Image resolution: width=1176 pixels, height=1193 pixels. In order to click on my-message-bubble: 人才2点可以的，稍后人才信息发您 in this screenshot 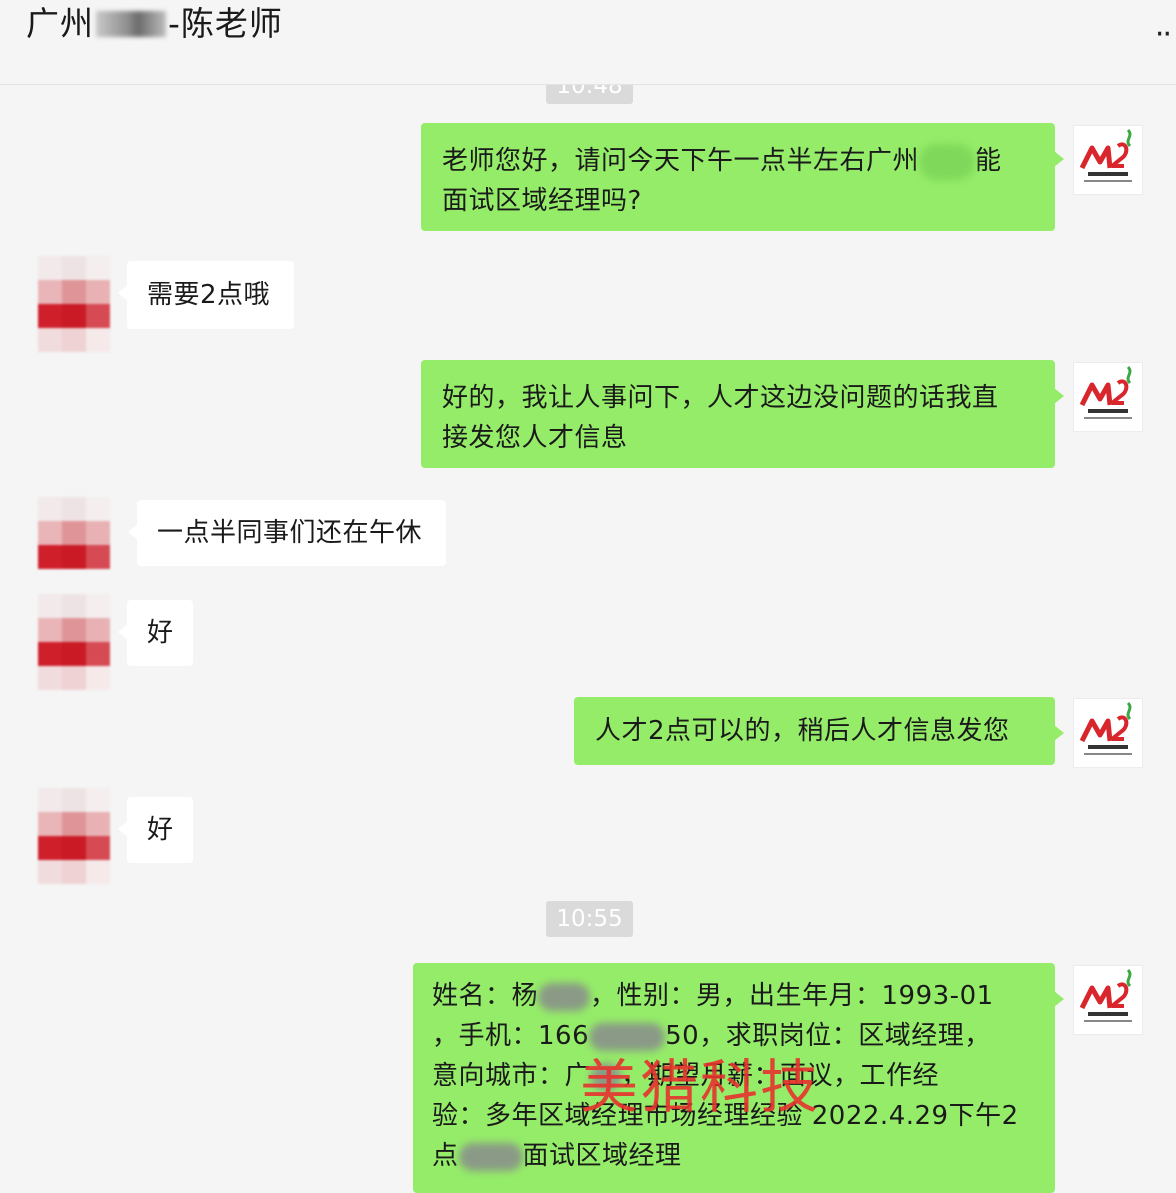, I will do `click(819, 731)`.